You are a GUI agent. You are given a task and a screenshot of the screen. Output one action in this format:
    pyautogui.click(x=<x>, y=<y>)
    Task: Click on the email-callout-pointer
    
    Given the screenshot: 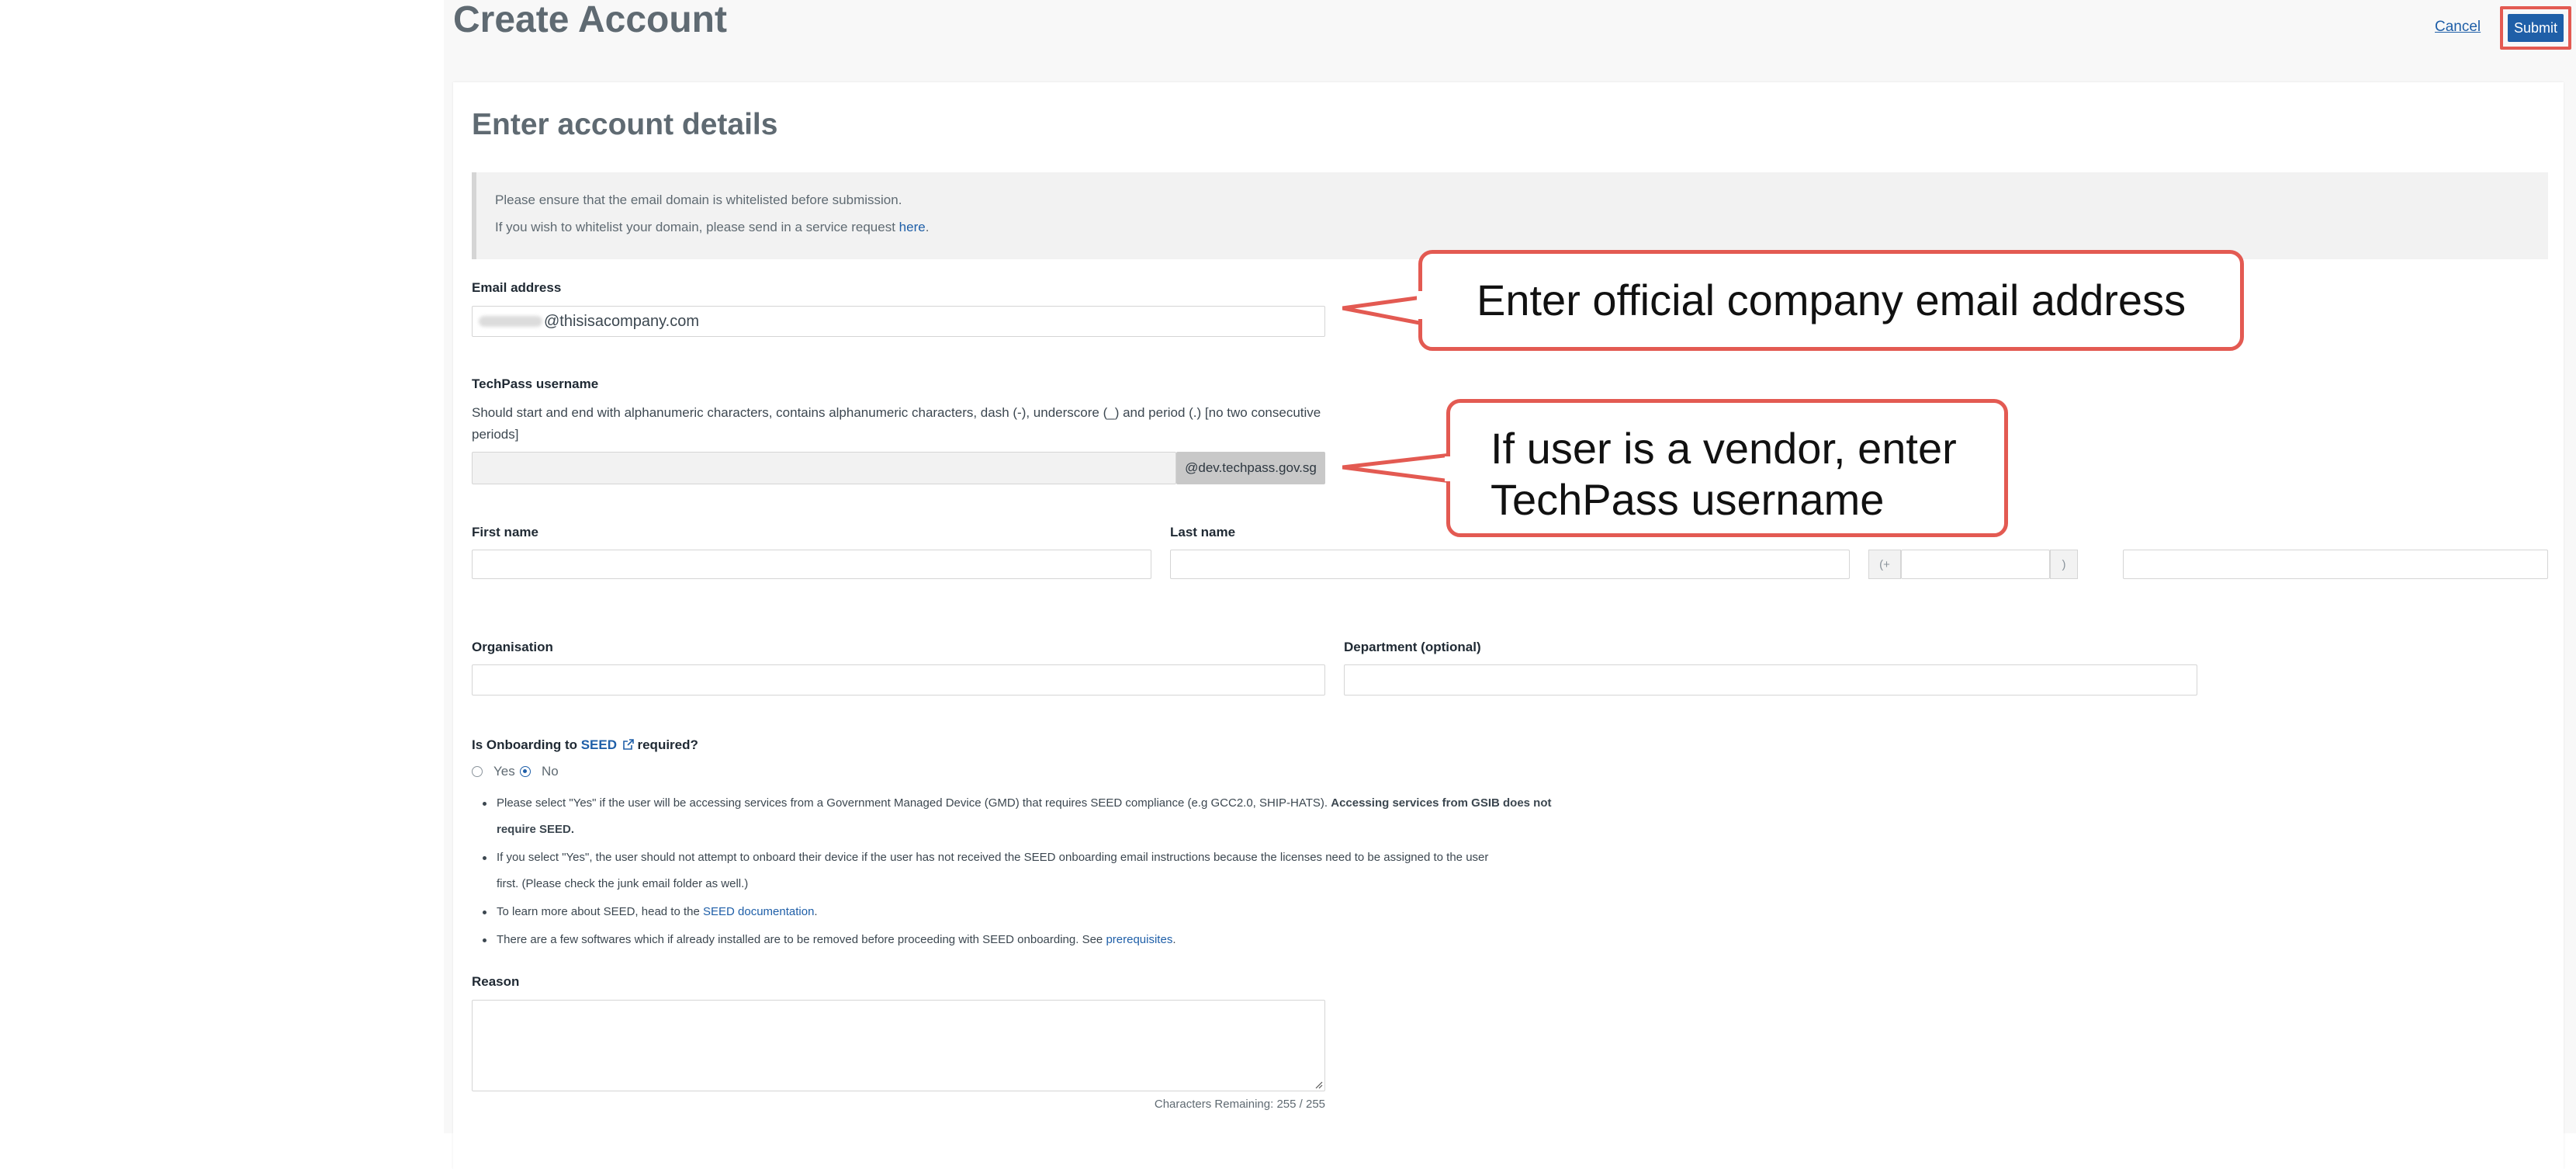 What is the action you would take?
    pyautogui.click(x=1385, y=310)
    